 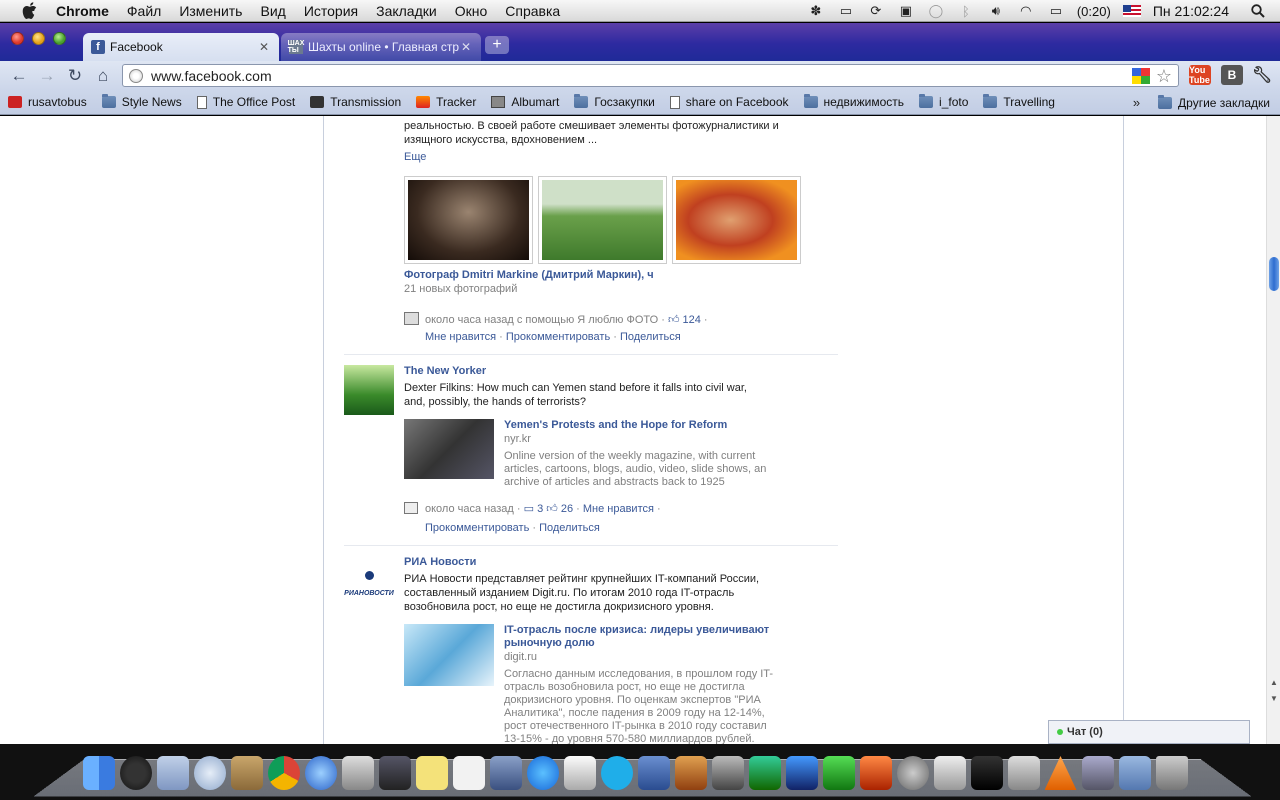 I want to click on dvd-player-icon, so click(x=1024, y=773).